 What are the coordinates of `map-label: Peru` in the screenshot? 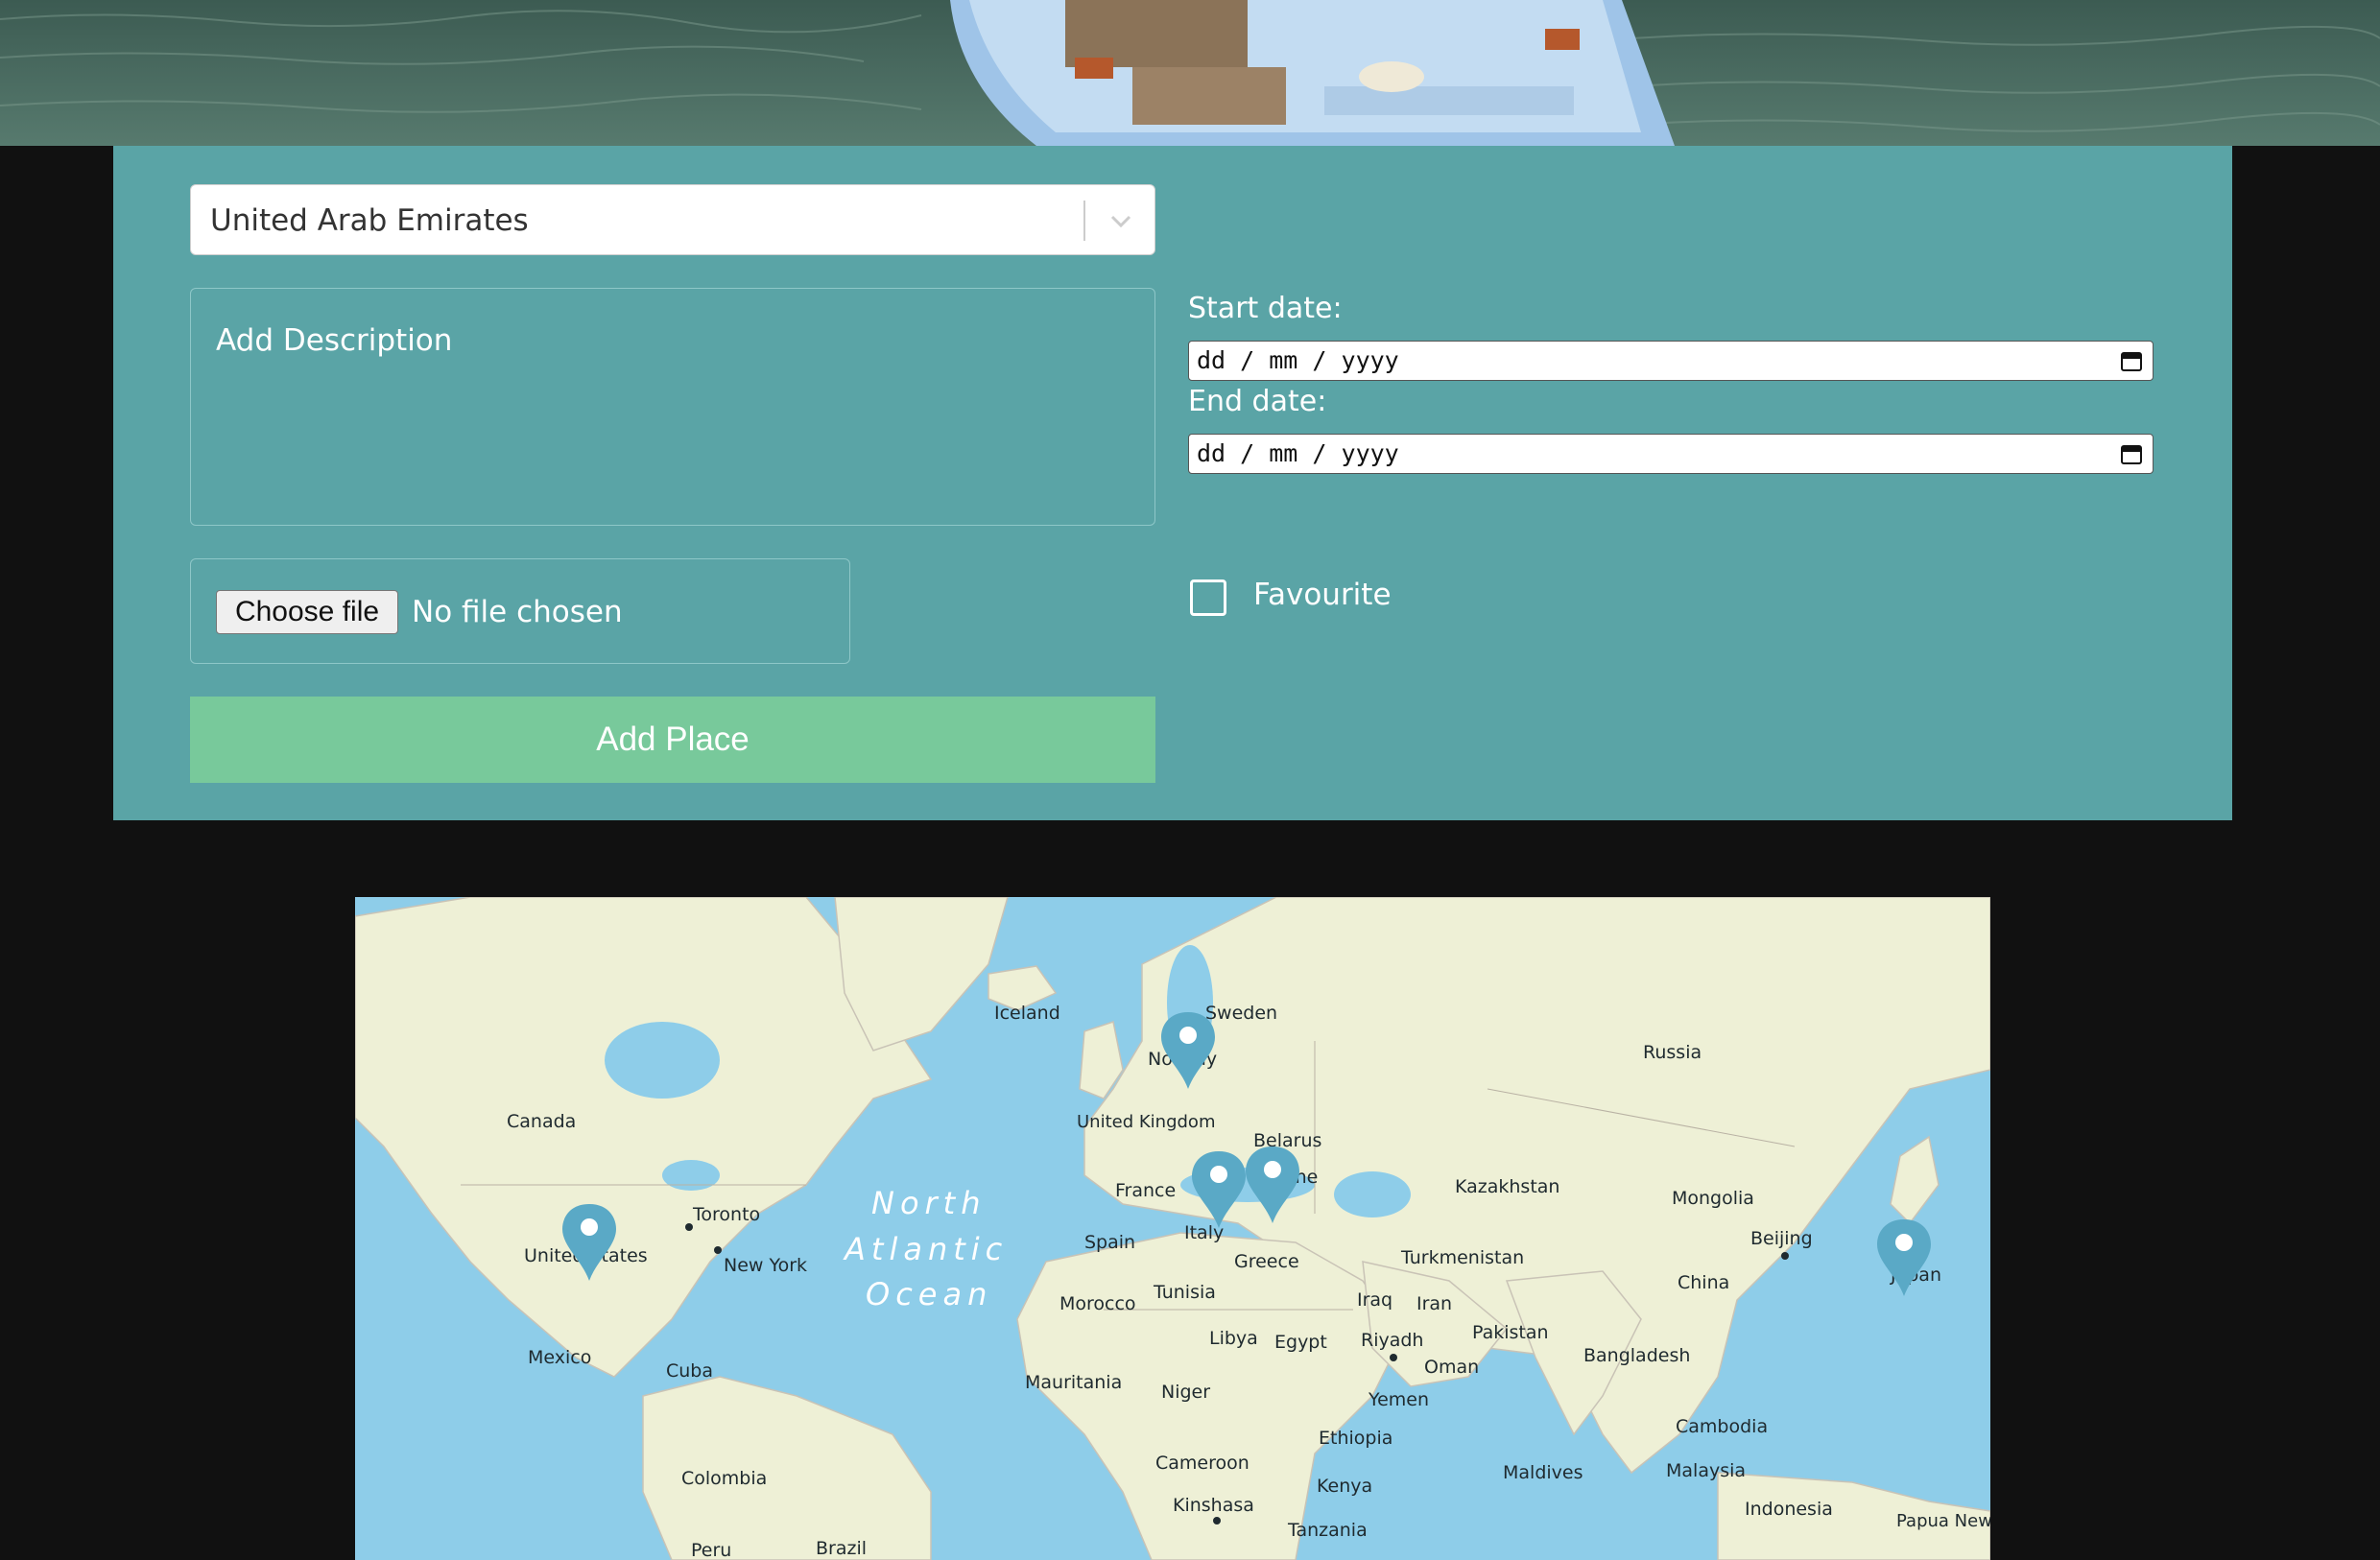 It's located at (711, 1550).